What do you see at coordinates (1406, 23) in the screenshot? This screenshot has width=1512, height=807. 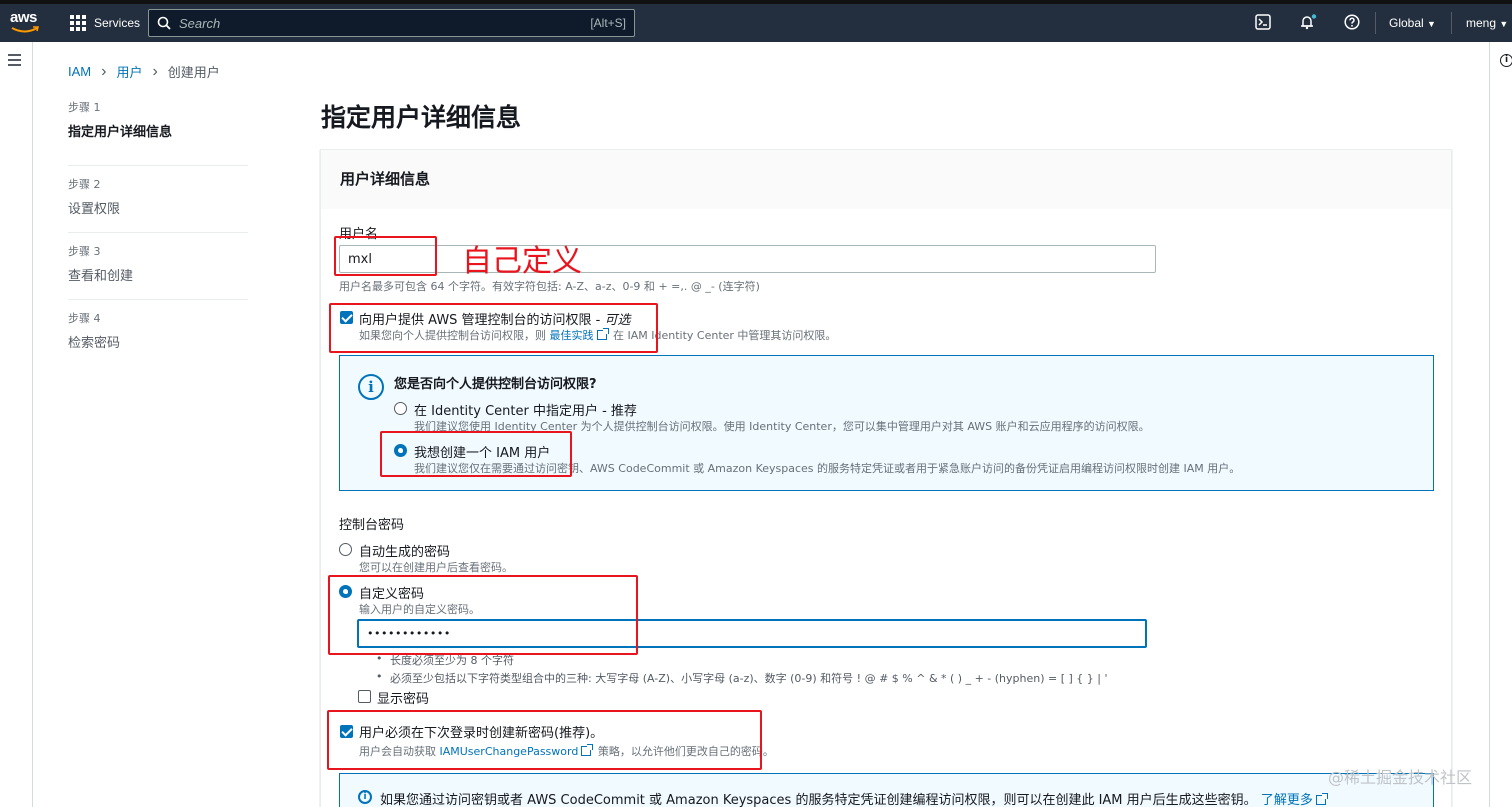 I see `region-label: Global` at bounding box center [1406, 23].